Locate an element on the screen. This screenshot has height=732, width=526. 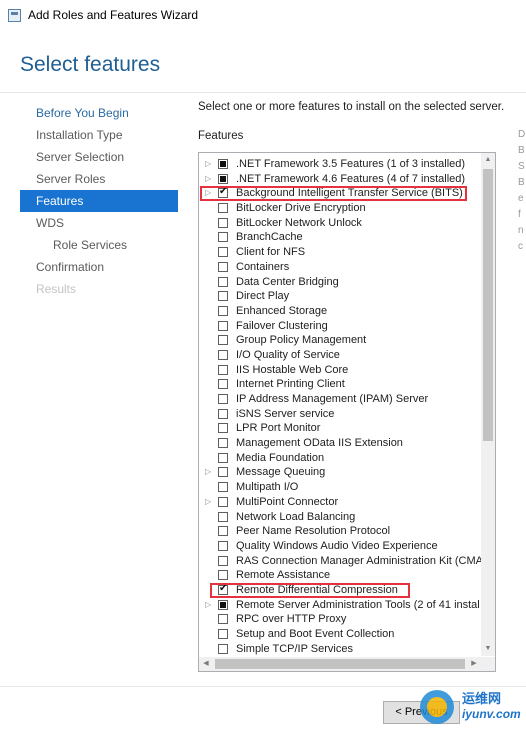
title-bar: Add Roles and Features Wizard is located at coordinates (263, 15).